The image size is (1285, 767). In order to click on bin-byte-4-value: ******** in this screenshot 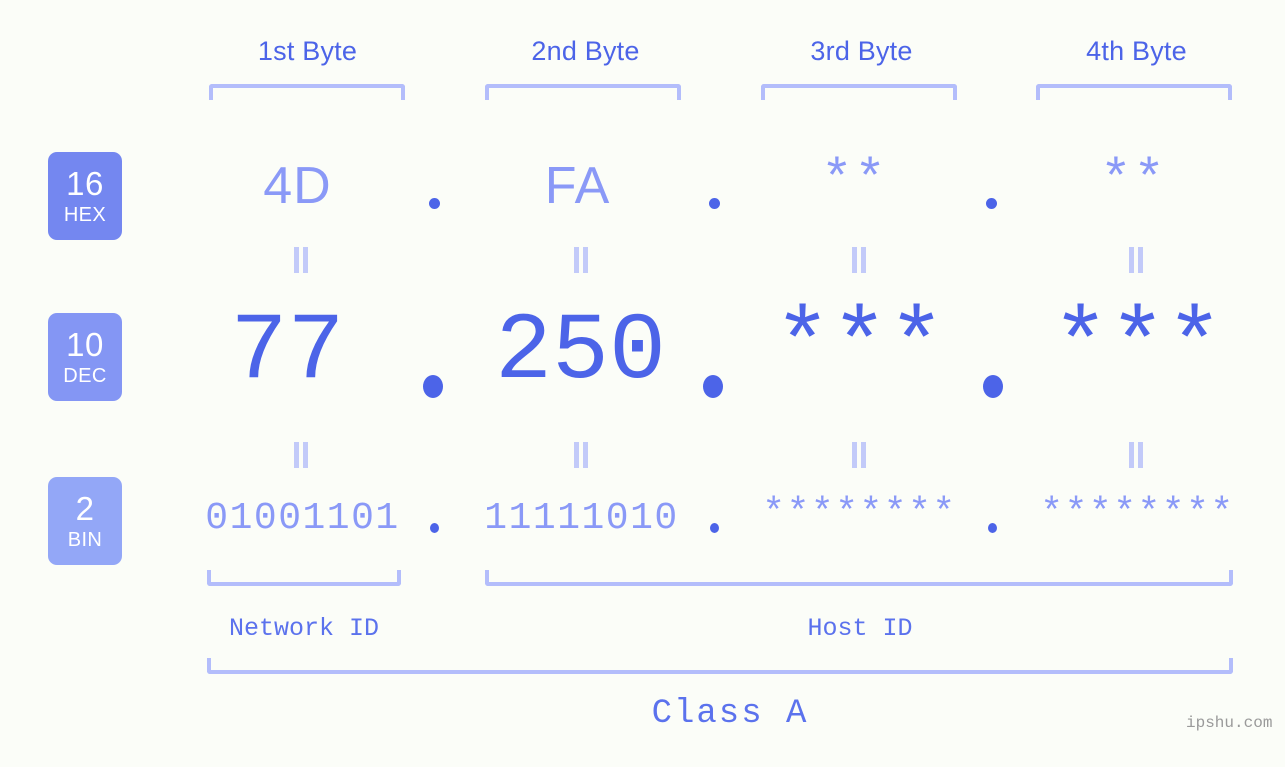, I will do `click(1137, 513)`.